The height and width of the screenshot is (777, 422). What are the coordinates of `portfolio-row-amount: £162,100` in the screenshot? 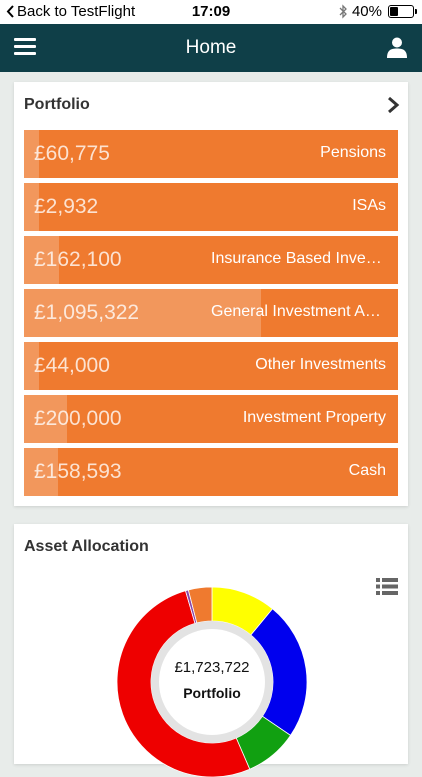 It's located at (78, 259).